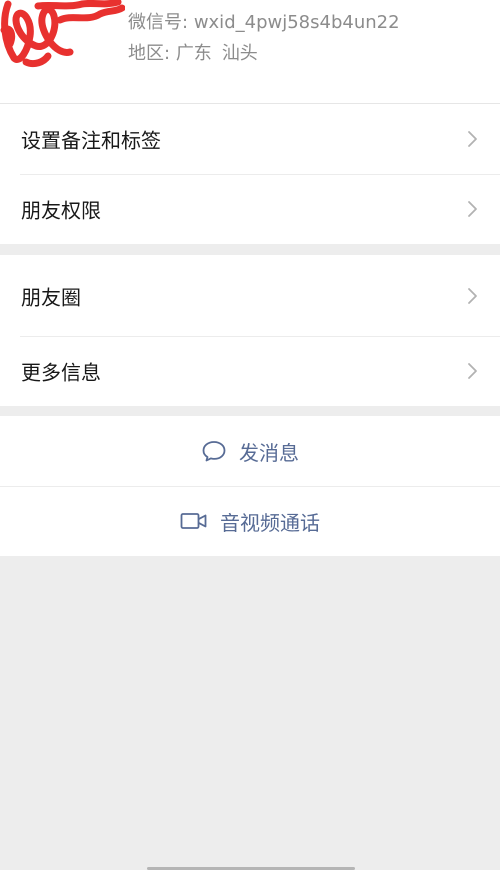 The image size is (500, 870). I want to click on video-camera-icon, so click(193, 521).